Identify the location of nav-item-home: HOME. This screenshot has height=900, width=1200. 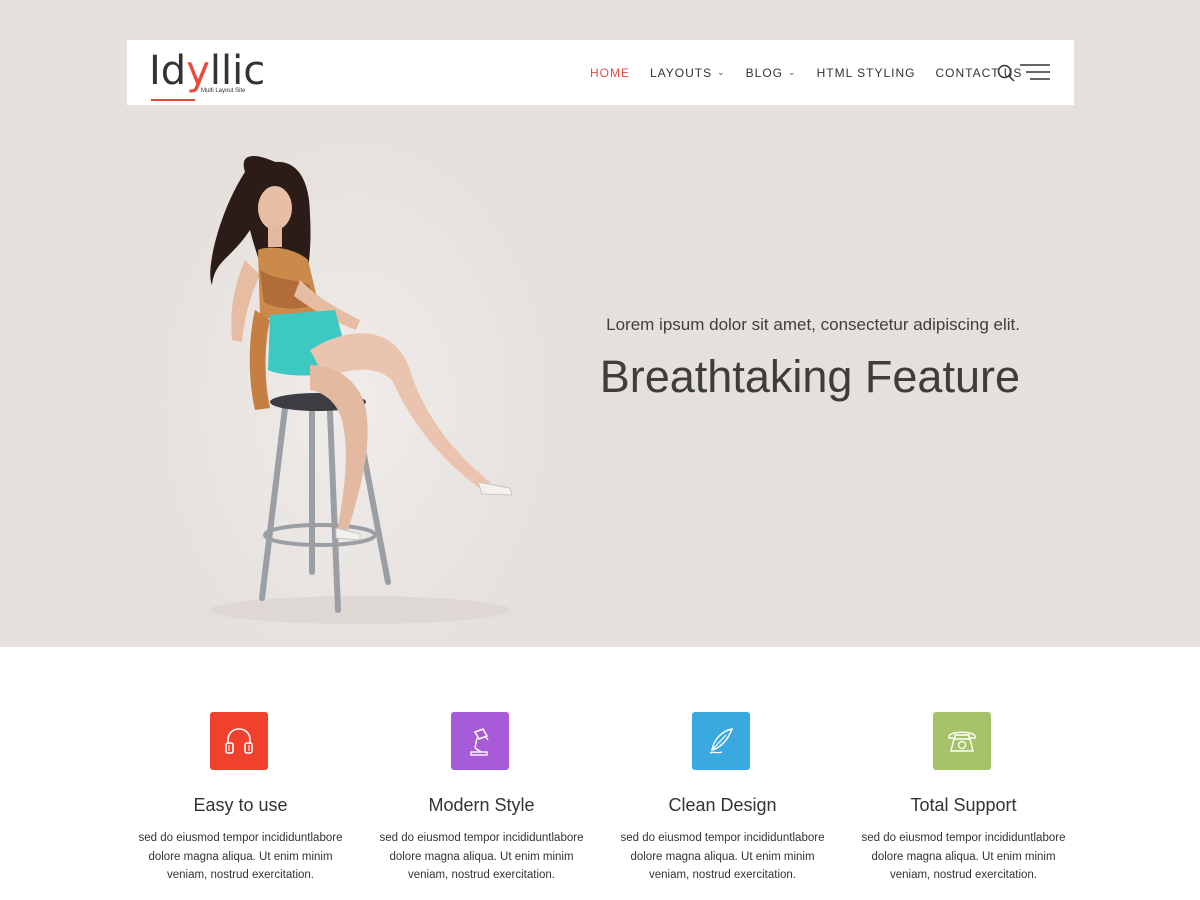
(610, 73).